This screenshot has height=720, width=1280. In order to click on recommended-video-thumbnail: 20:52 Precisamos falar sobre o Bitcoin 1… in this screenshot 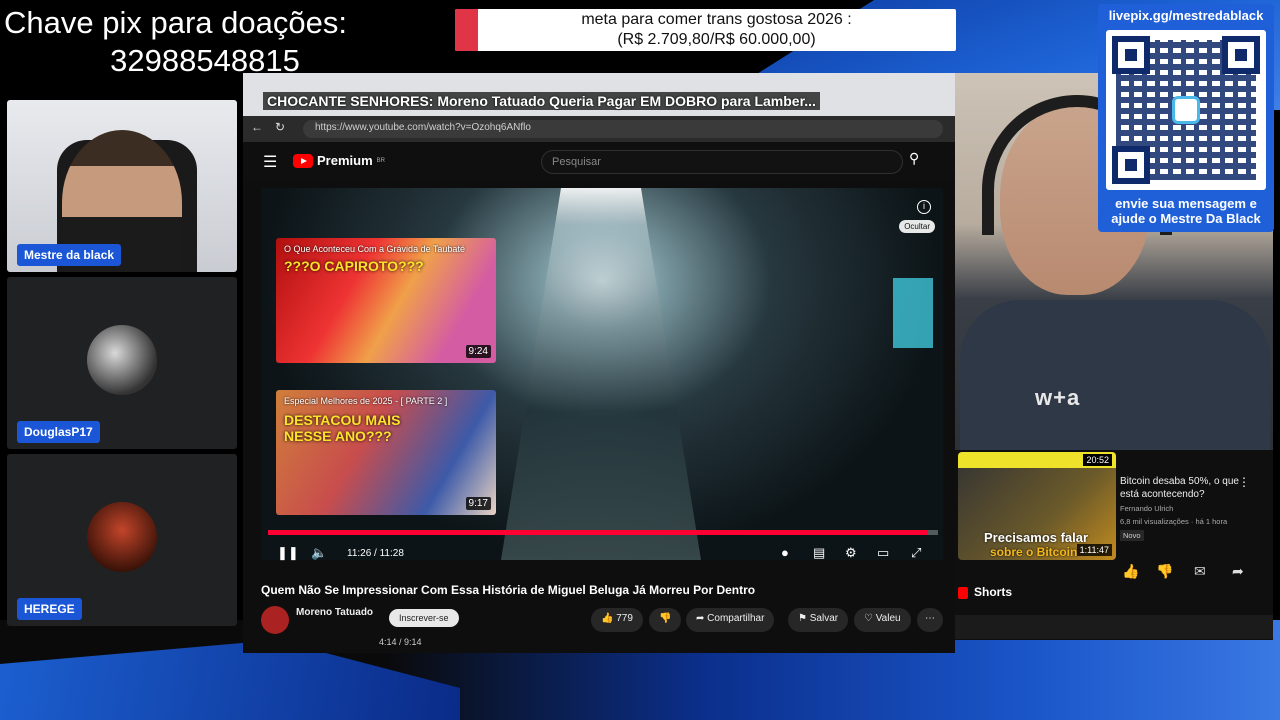, I will do `click(1037, 506)`.